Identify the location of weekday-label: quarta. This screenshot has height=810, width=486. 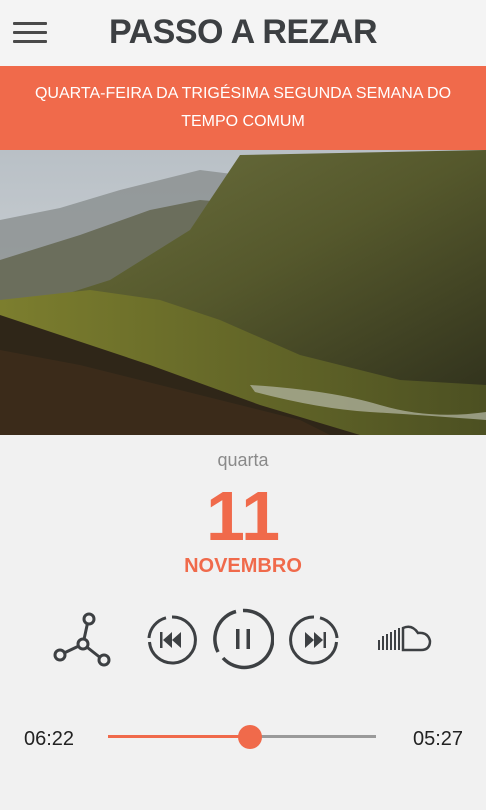
(243, 460).